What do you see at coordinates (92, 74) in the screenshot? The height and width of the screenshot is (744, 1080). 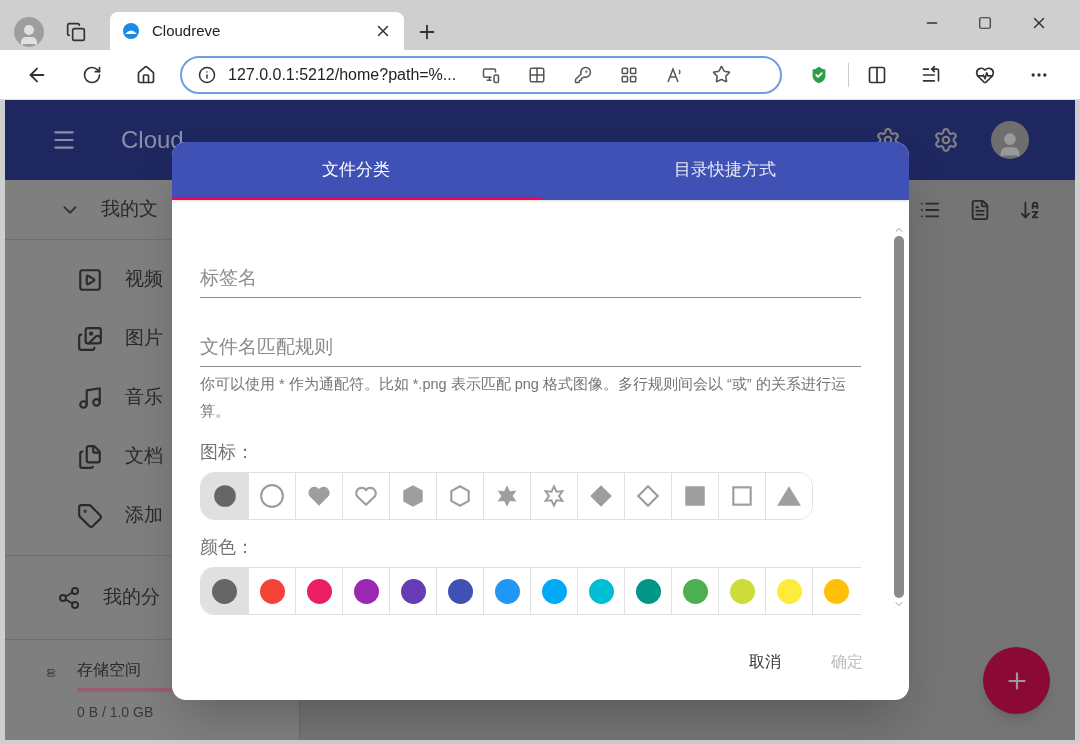 I see `refresh-icon` at bounding box center [92, 74].